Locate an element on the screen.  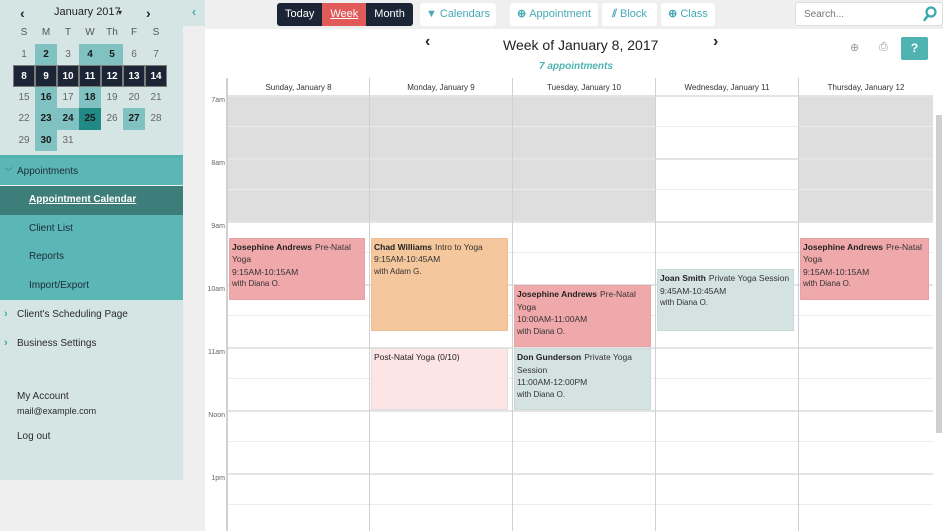
mini-calendar-day: 6 is located at coordinates (134, 55).